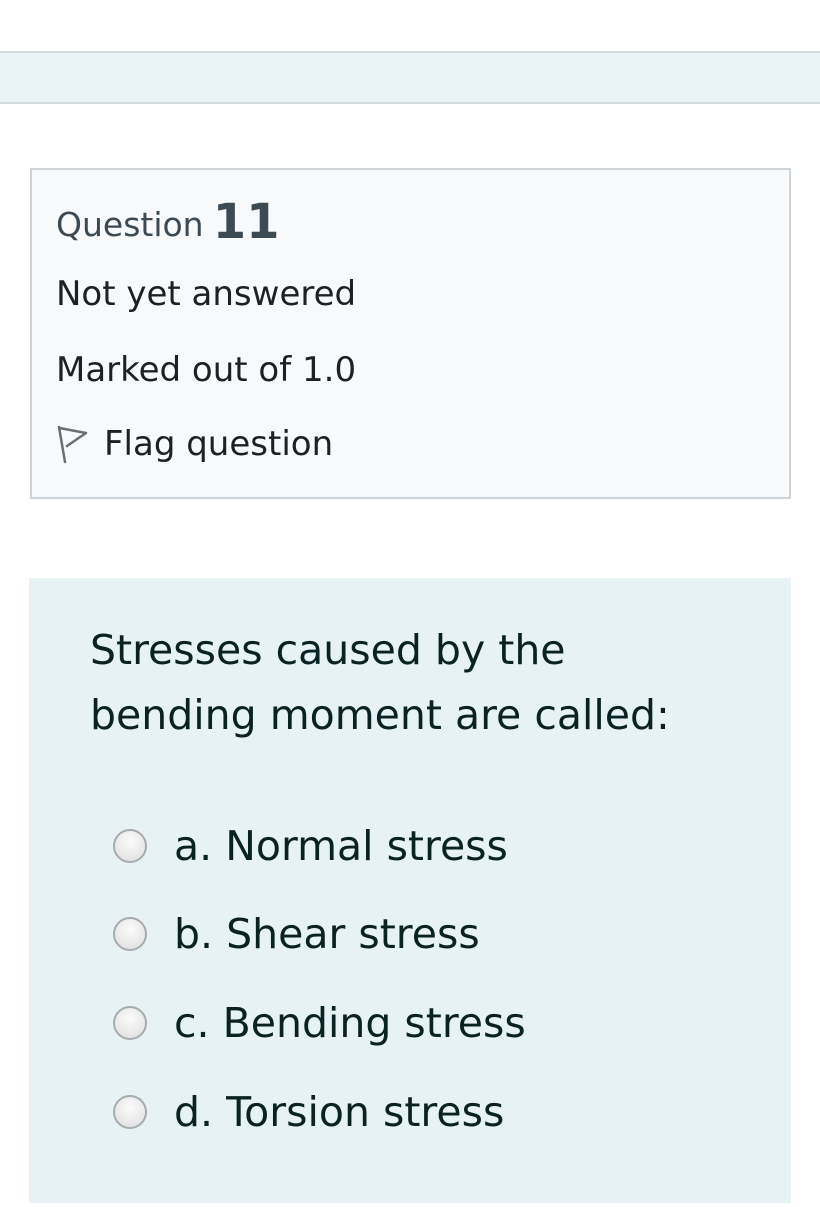  I want to click on answer-label-c: c. Bending stress, so click(350, 1023).